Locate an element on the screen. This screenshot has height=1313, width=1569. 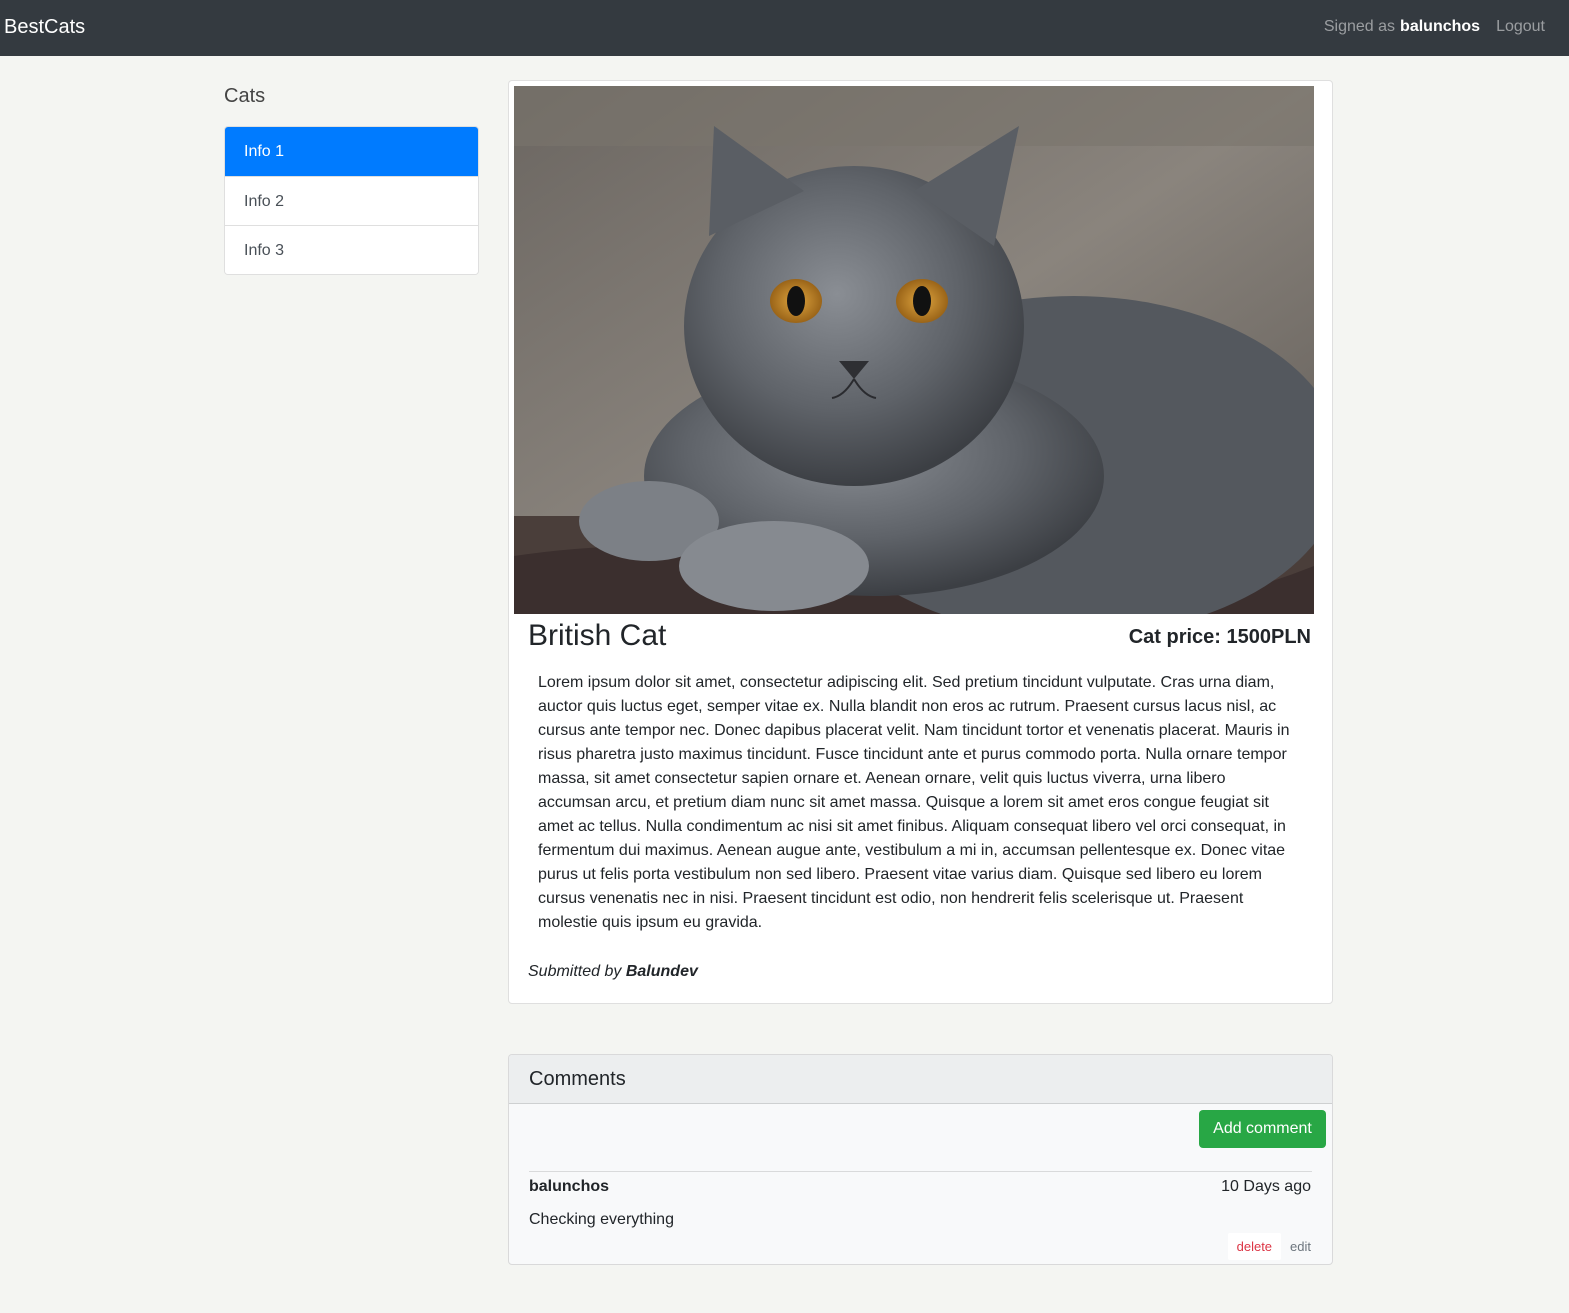
navbar: BestCats Signed as balunchos Logout is located at coordinates (784, 28).